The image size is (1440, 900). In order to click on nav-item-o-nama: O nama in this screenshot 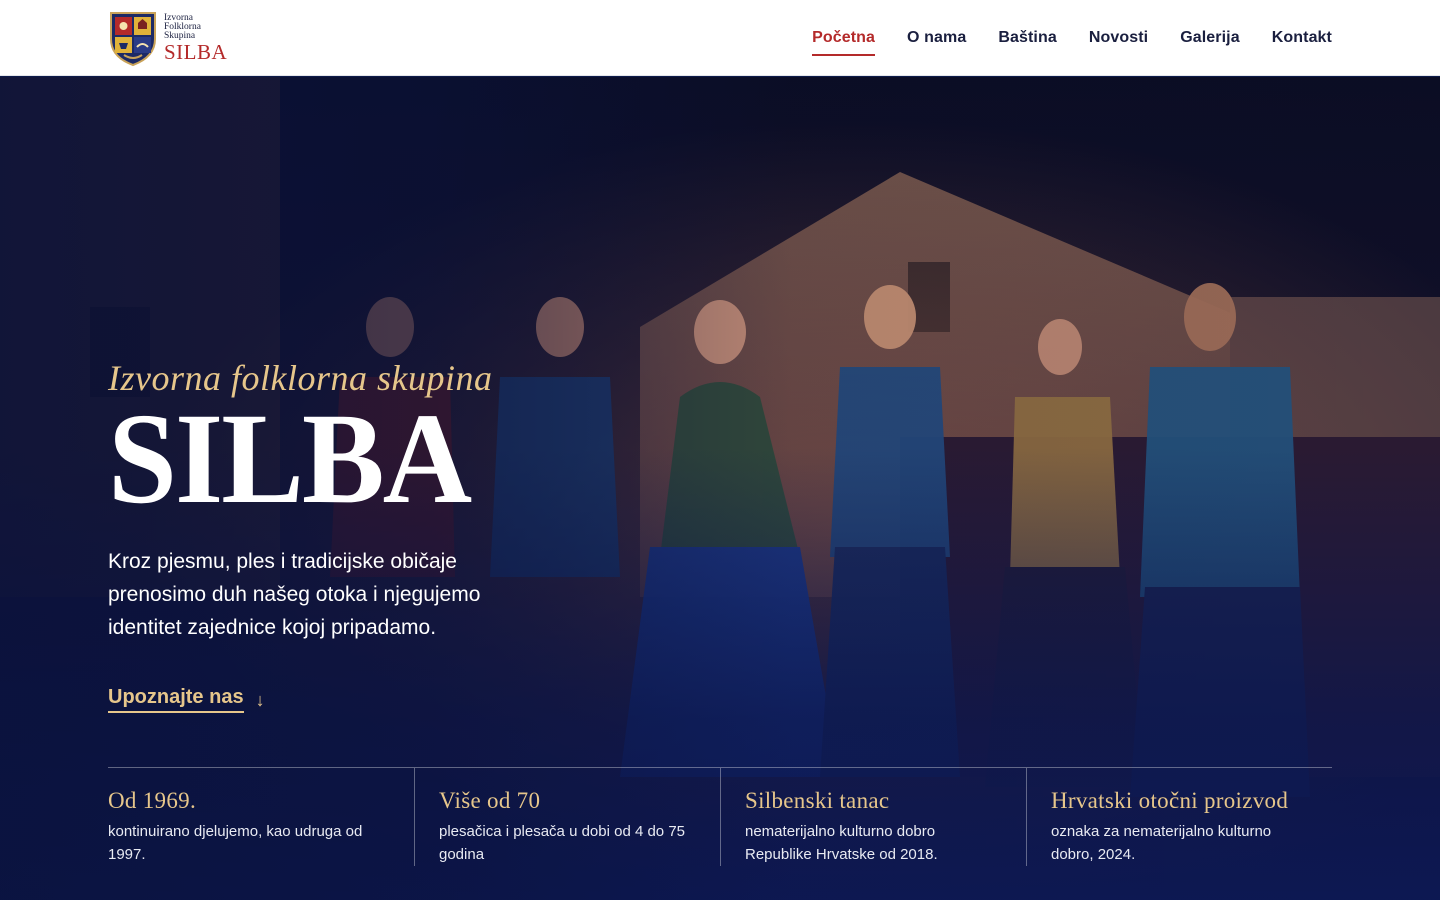, I will do `click(936, 38)`.